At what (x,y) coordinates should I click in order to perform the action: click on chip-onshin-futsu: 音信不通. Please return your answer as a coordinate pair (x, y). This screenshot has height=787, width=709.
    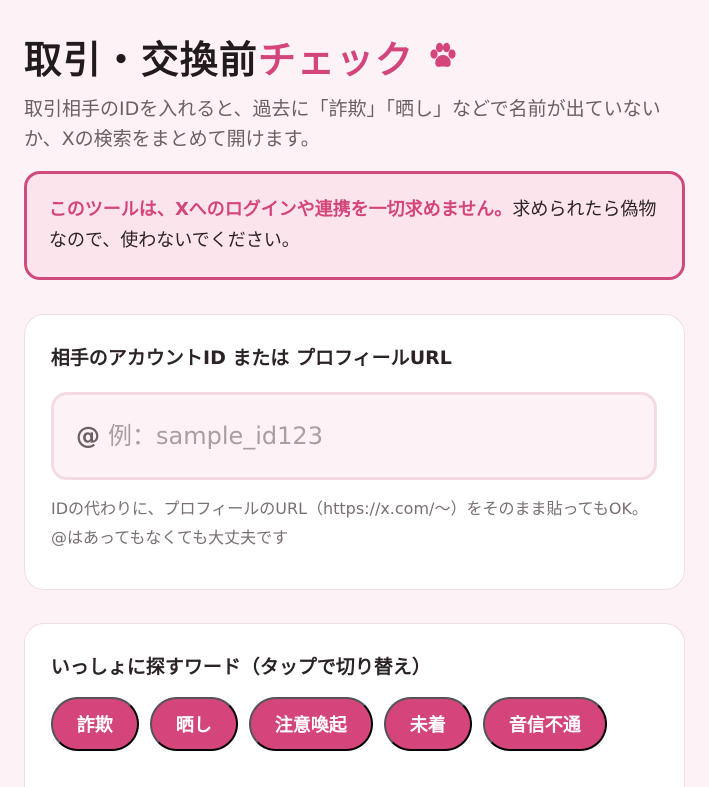
    Looking at the image, I should click on (545, 723).